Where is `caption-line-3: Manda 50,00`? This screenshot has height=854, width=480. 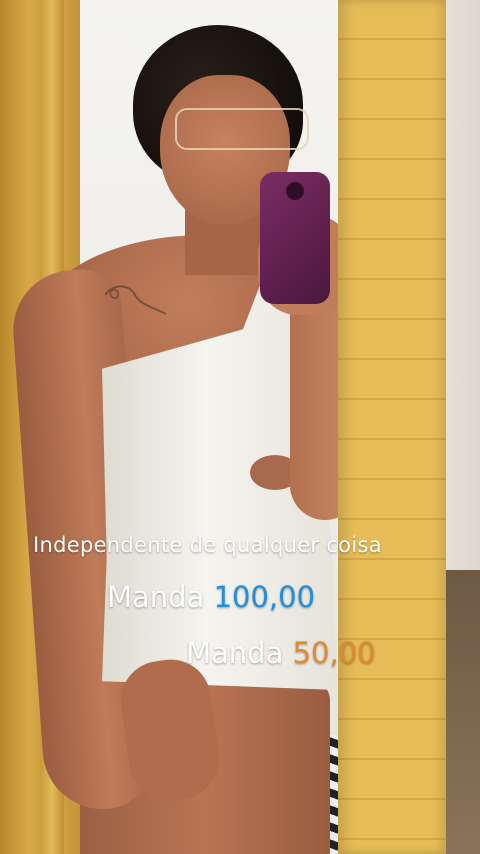 caption-line-3: Manda 50,00 is located at coordinates (281, 653).